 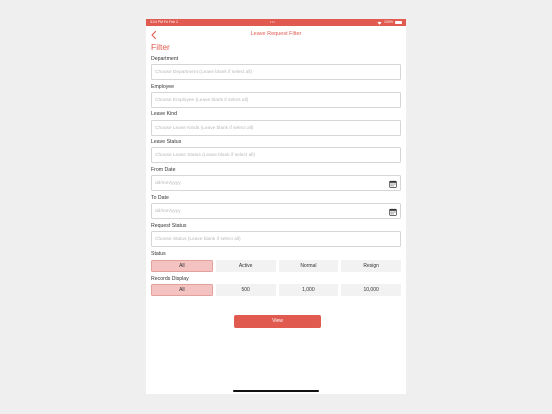 What do you see at coordinates (371, 290) in the screenshot?
I see `records-option-10000: 10,000` at bounding box center [371, 290].